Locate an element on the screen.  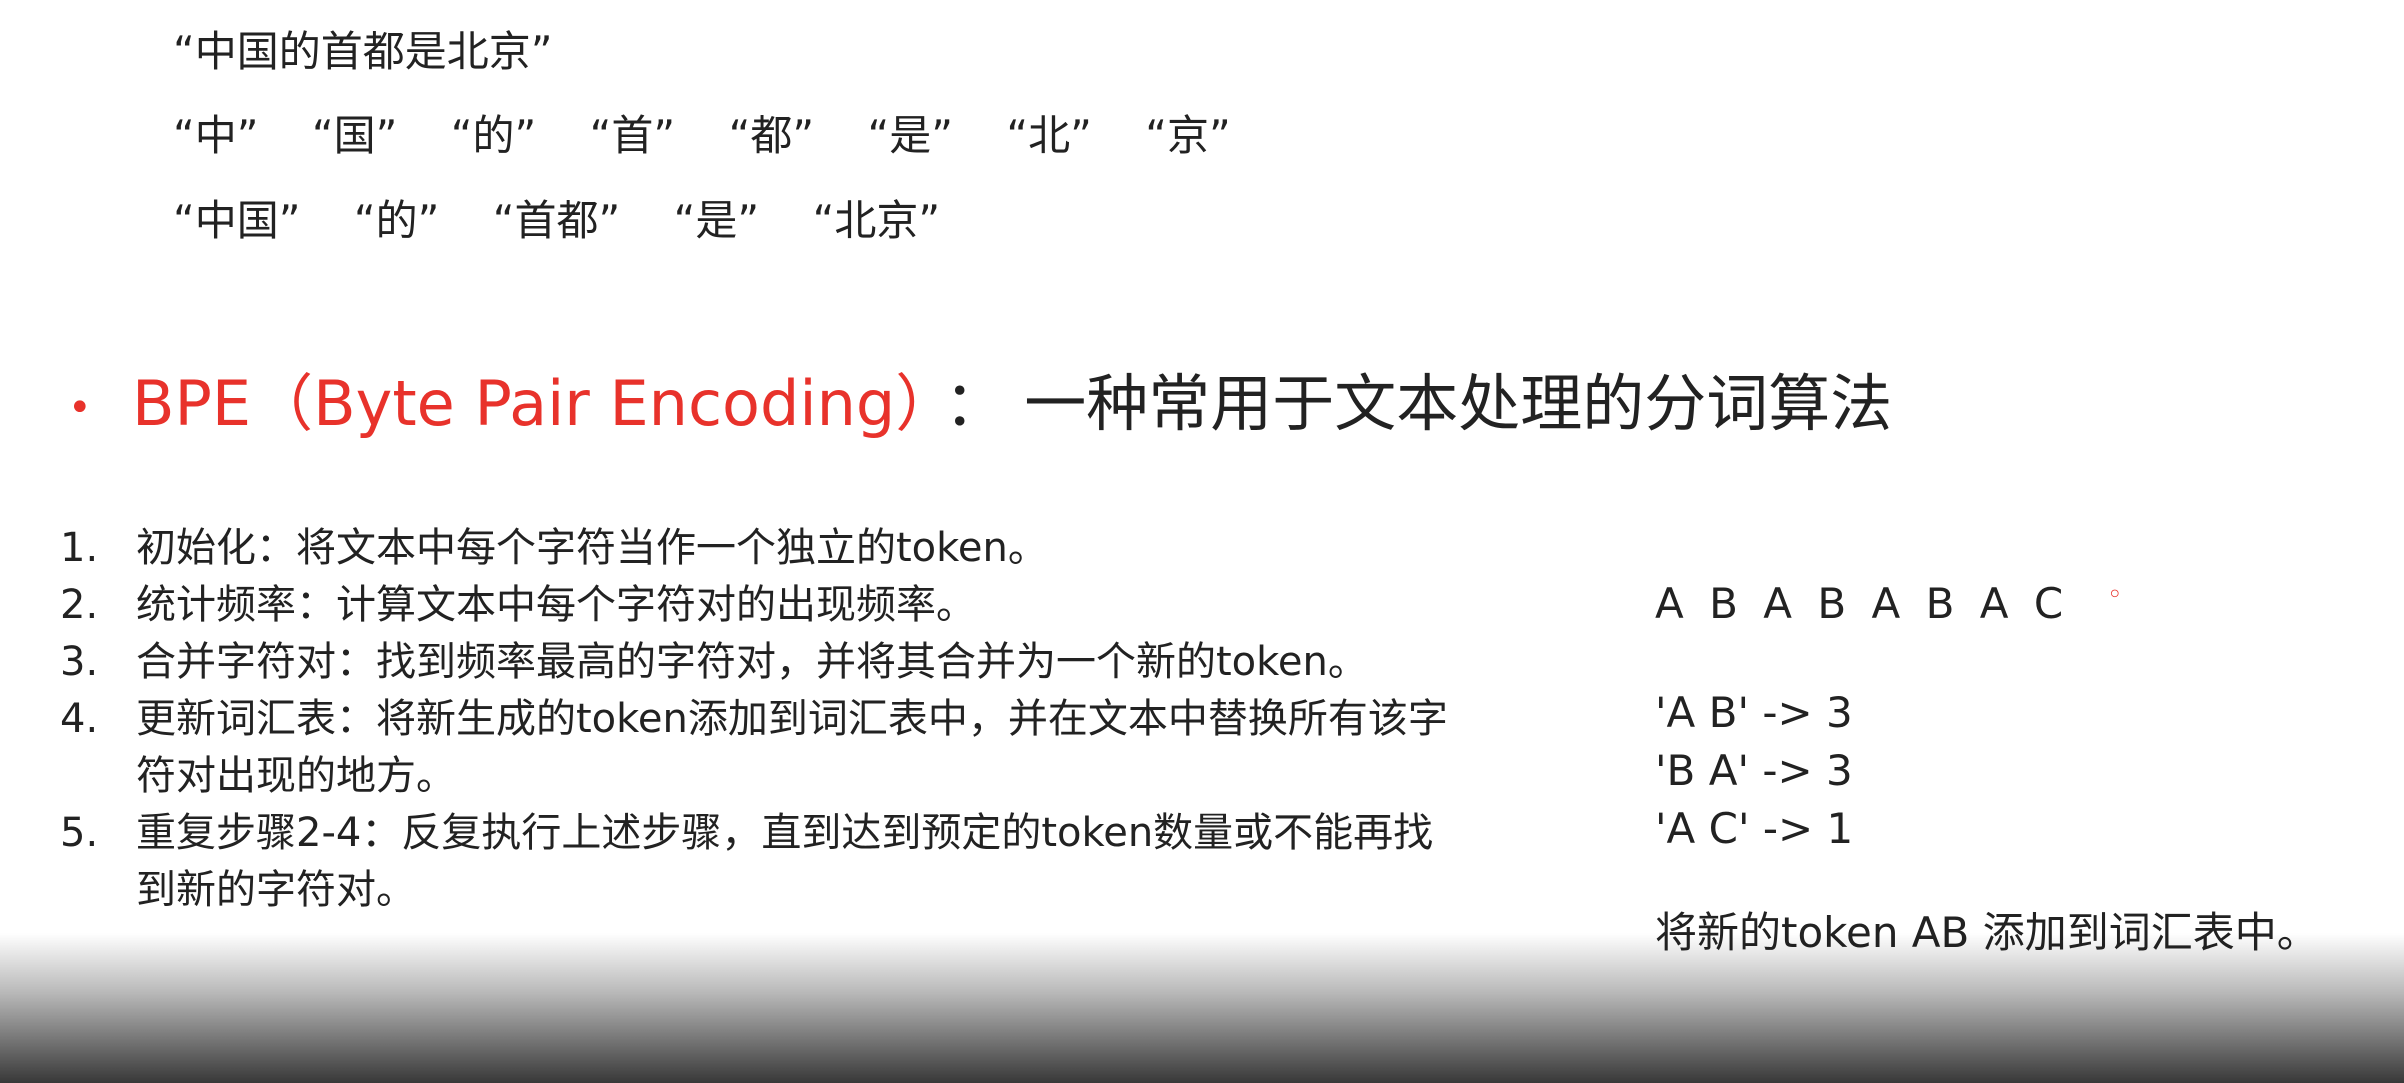
bpe-heading: • BPE（Byte Pair Encoding）：一种常用于文本处理的分词算法 is located at coordinates (980, 406).